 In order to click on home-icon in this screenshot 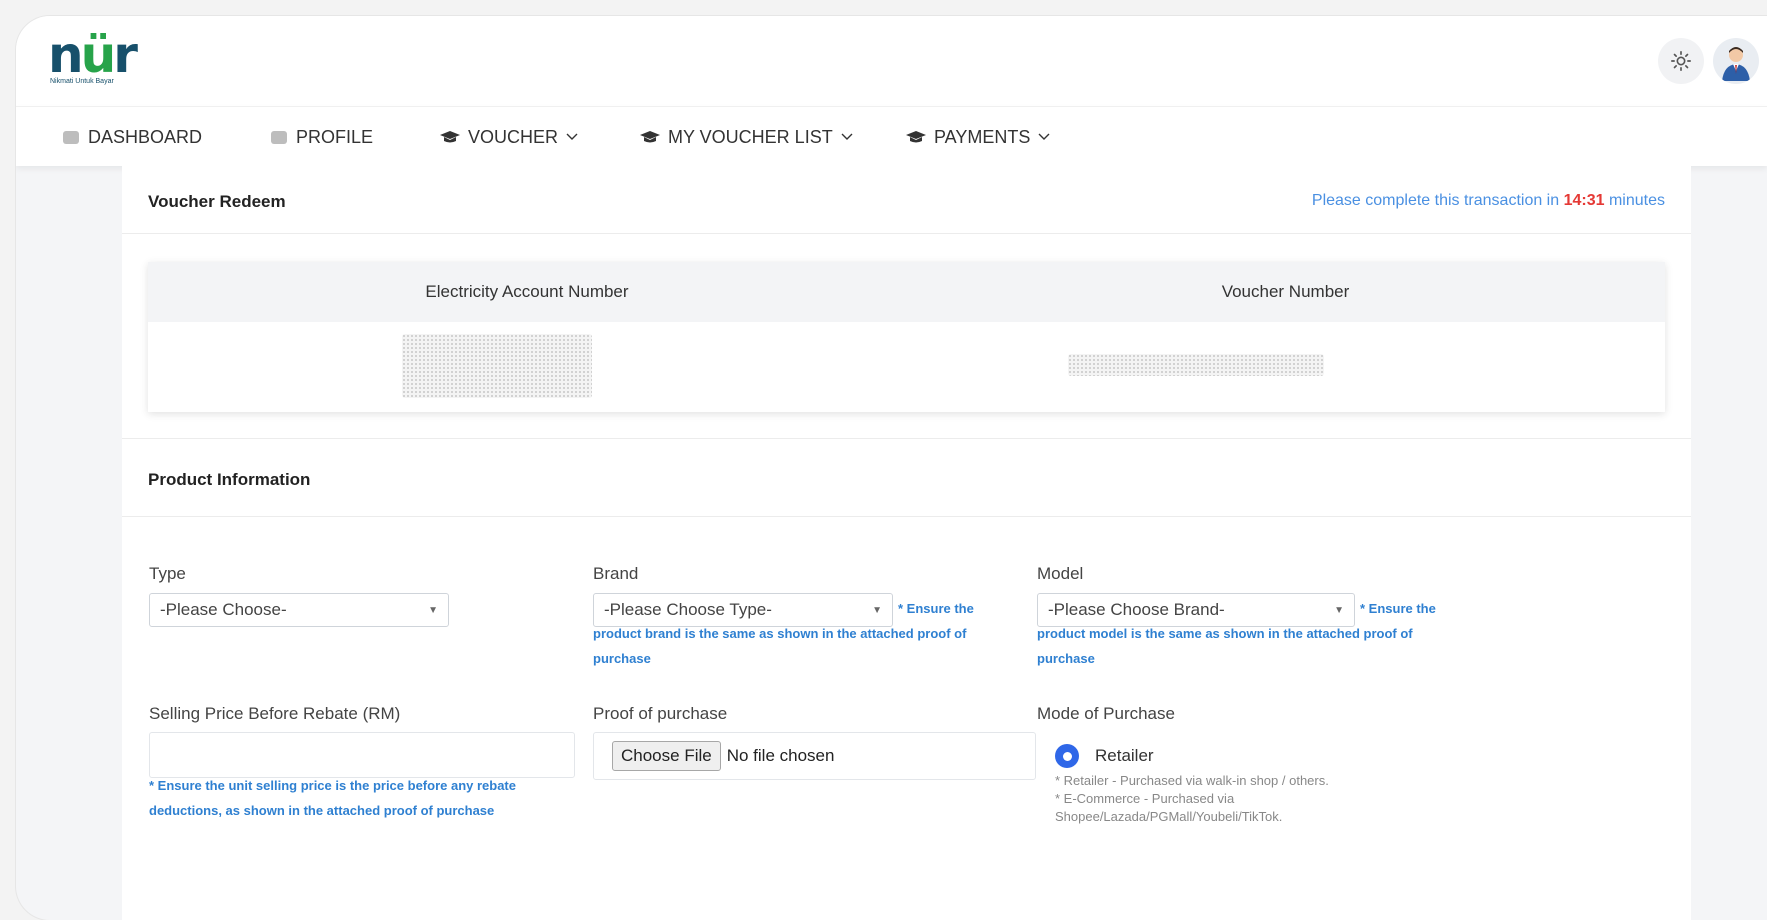, I will do `click(71, 137)`.